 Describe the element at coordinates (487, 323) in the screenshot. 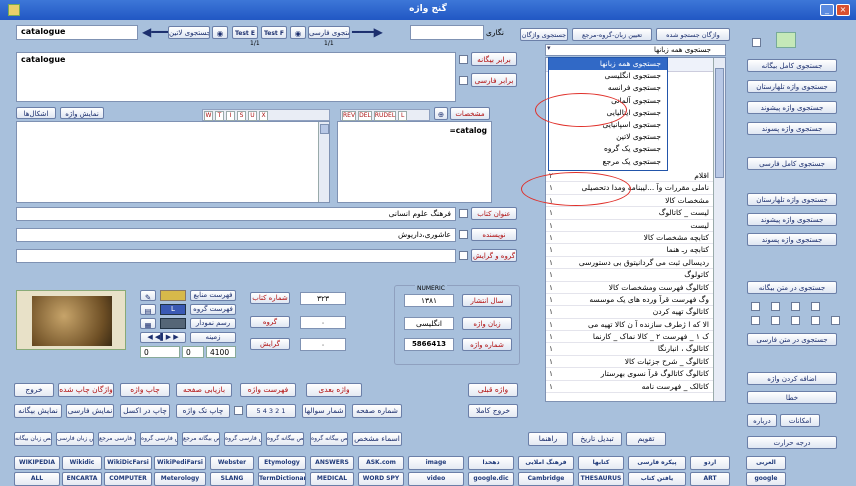

I see `language-button: زبان واژه` at that location.